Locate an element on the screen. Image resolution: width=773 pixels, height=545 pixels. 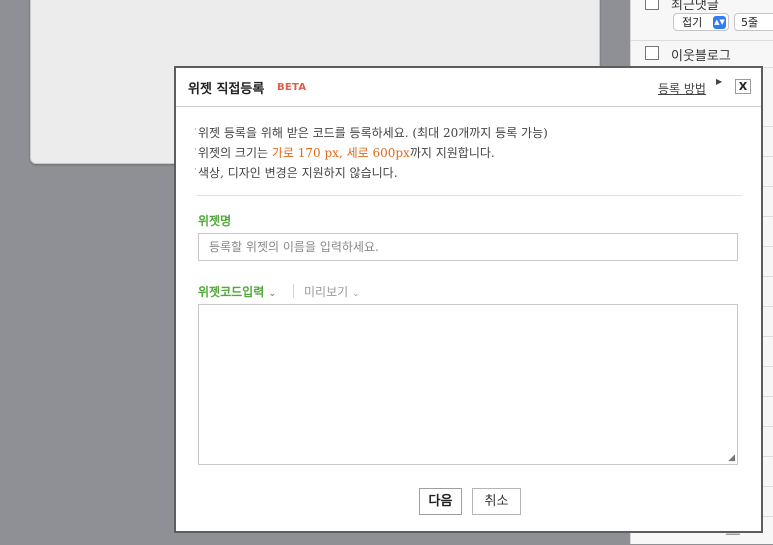
howto-link: 등록 방법 is located at coordinates (682, 88).